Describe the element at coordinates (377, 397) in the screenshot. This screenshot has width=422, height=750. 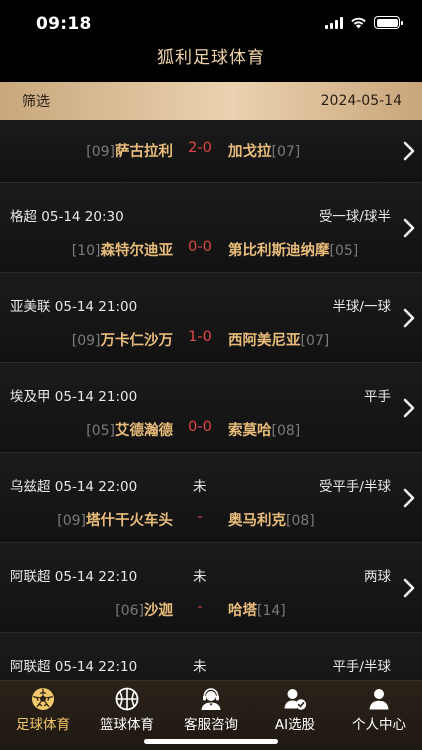
I see `match-handicap: 平手` at that location.